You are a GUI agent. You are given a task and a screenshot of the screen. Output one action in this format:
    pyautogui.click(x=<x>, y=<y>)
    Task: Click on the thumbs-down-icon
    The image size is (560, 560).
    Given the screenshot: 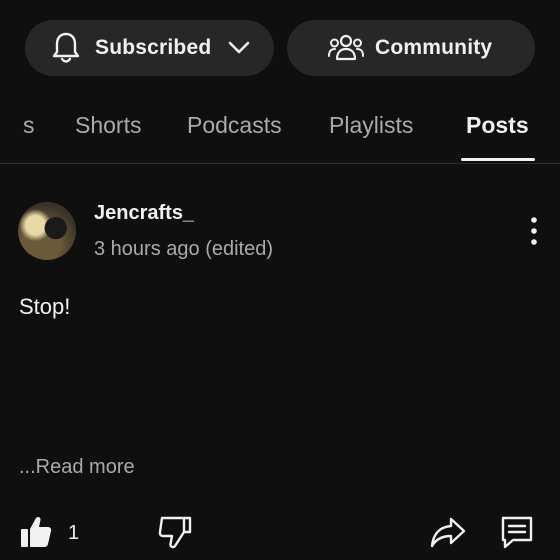 What is the action you would take?
    pyautogui.click(x=175, y=532)
    